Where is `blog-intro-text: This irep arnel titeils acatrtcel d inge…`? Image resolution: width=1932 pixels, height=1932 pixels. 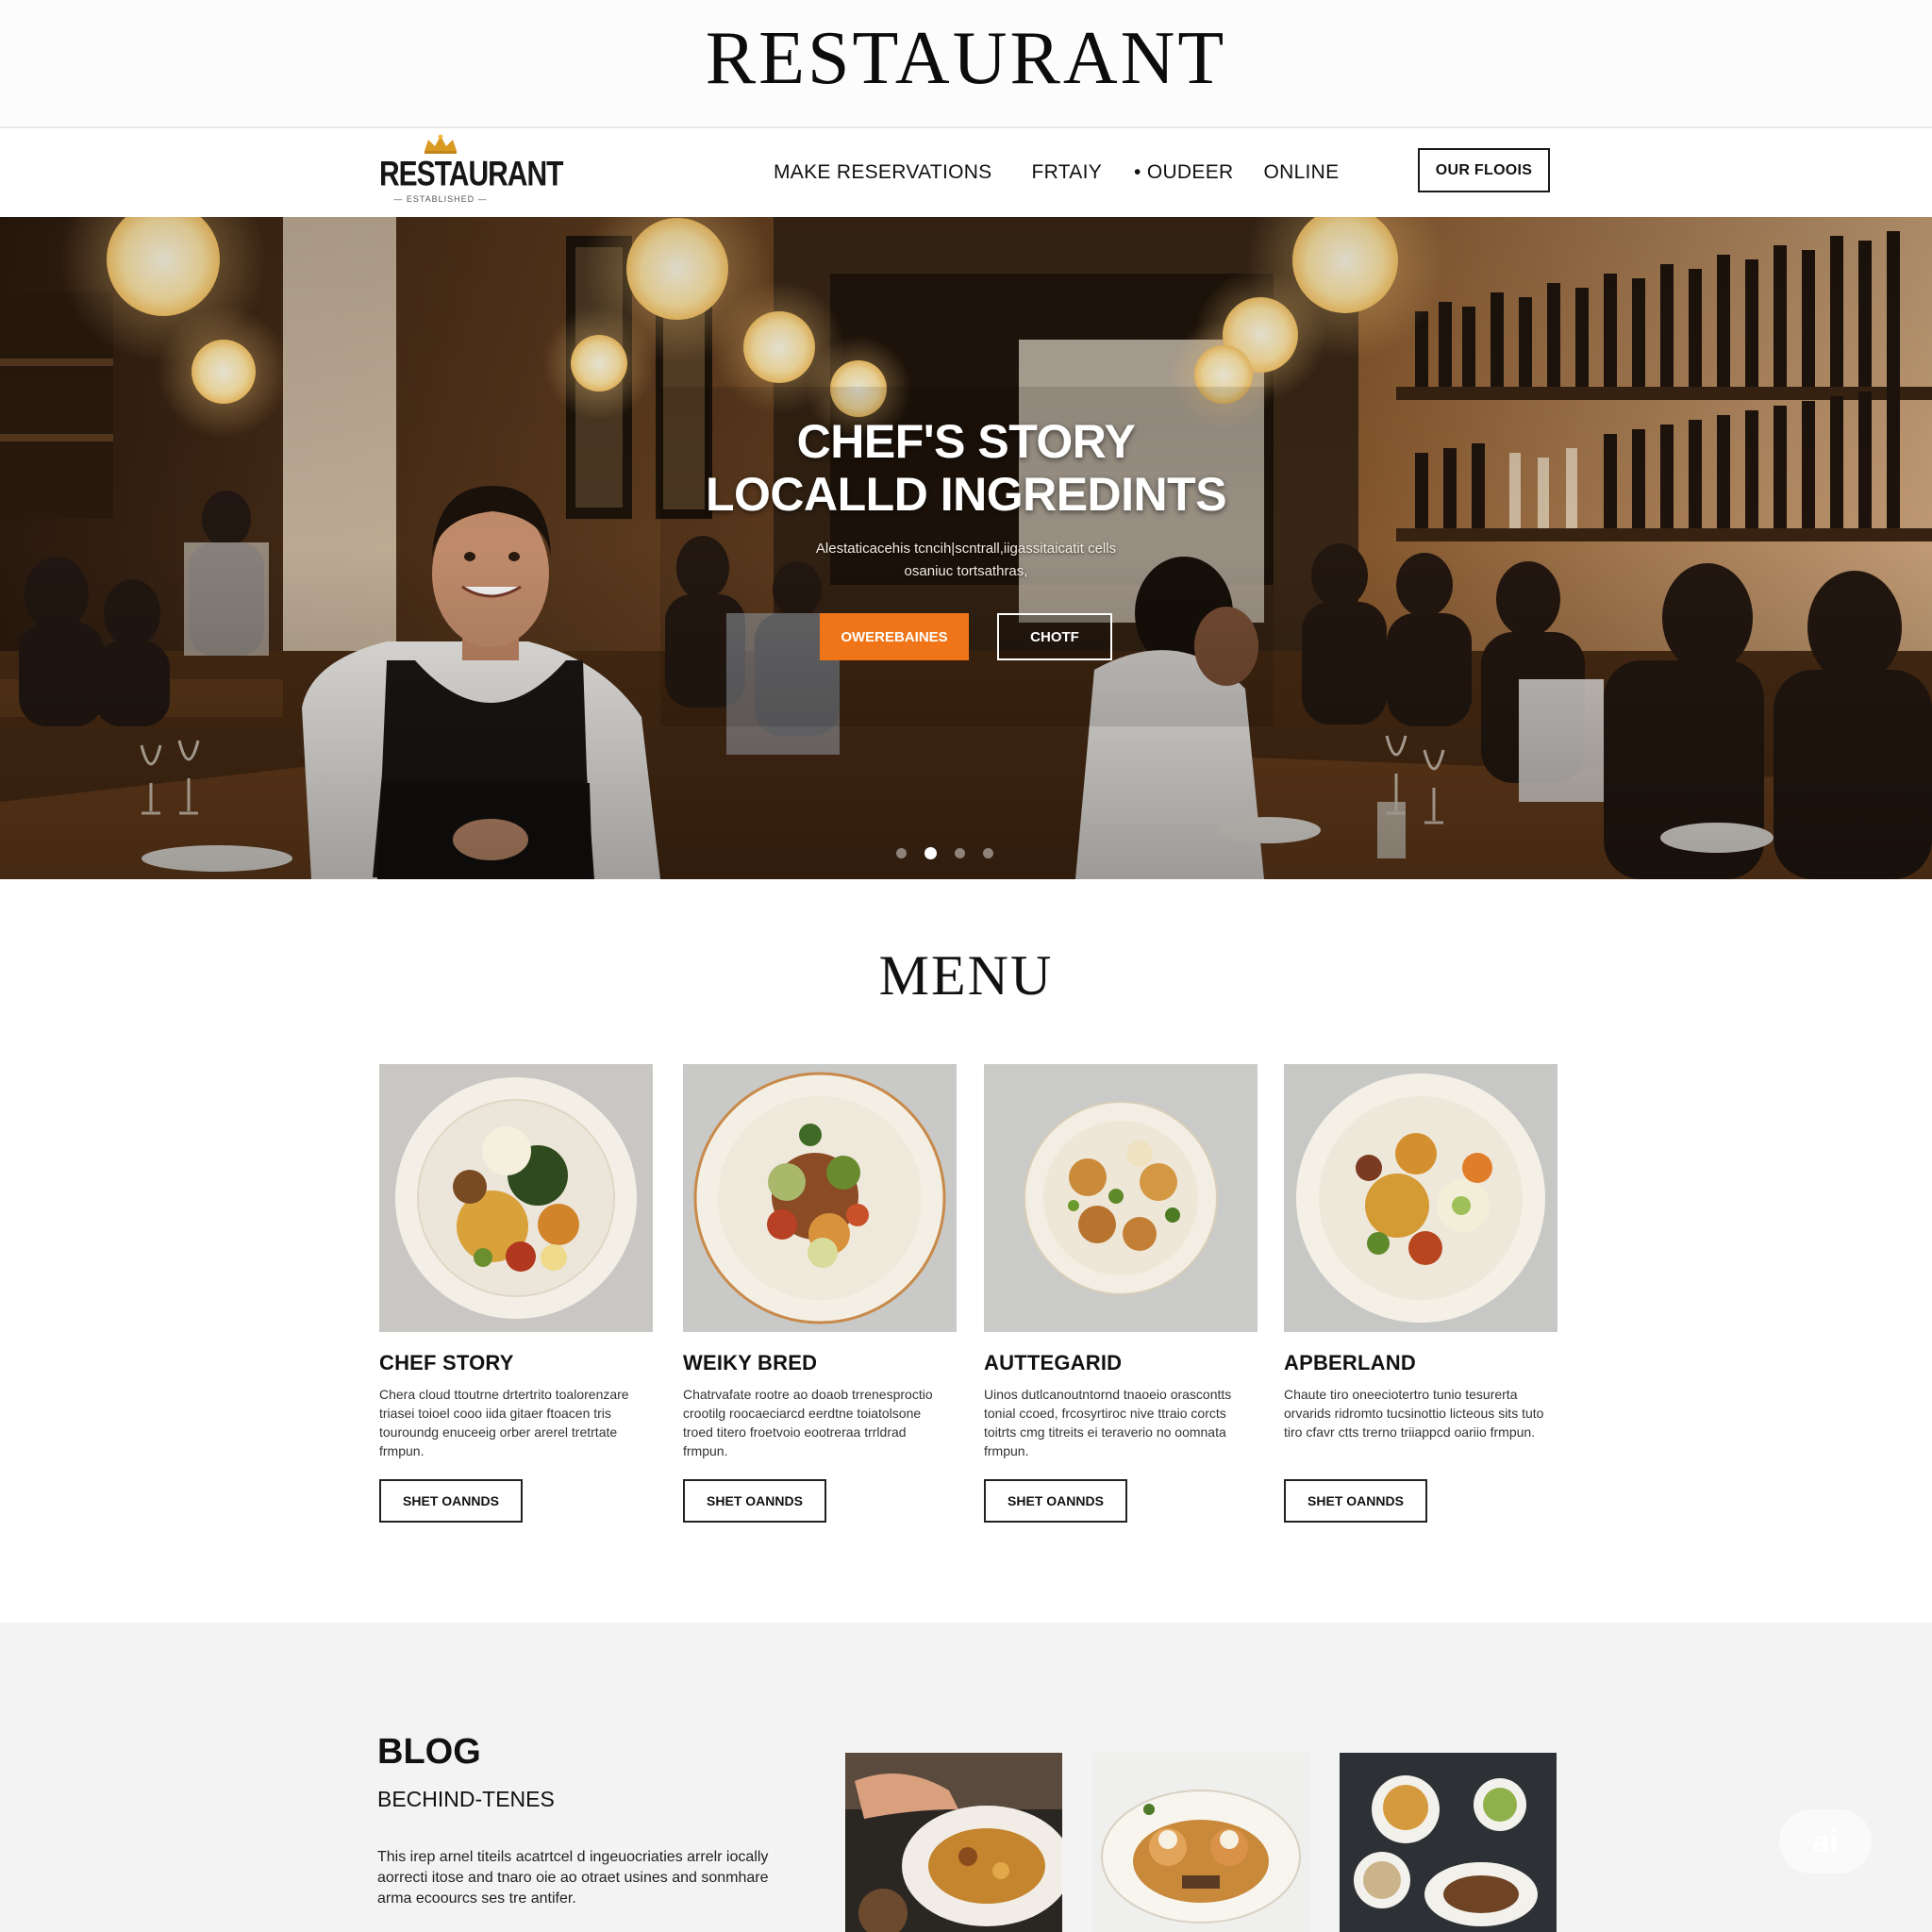 blog-intro-text: This irep arnel titeils acatrtcel d inge… is located at coordinates (573, 1878).